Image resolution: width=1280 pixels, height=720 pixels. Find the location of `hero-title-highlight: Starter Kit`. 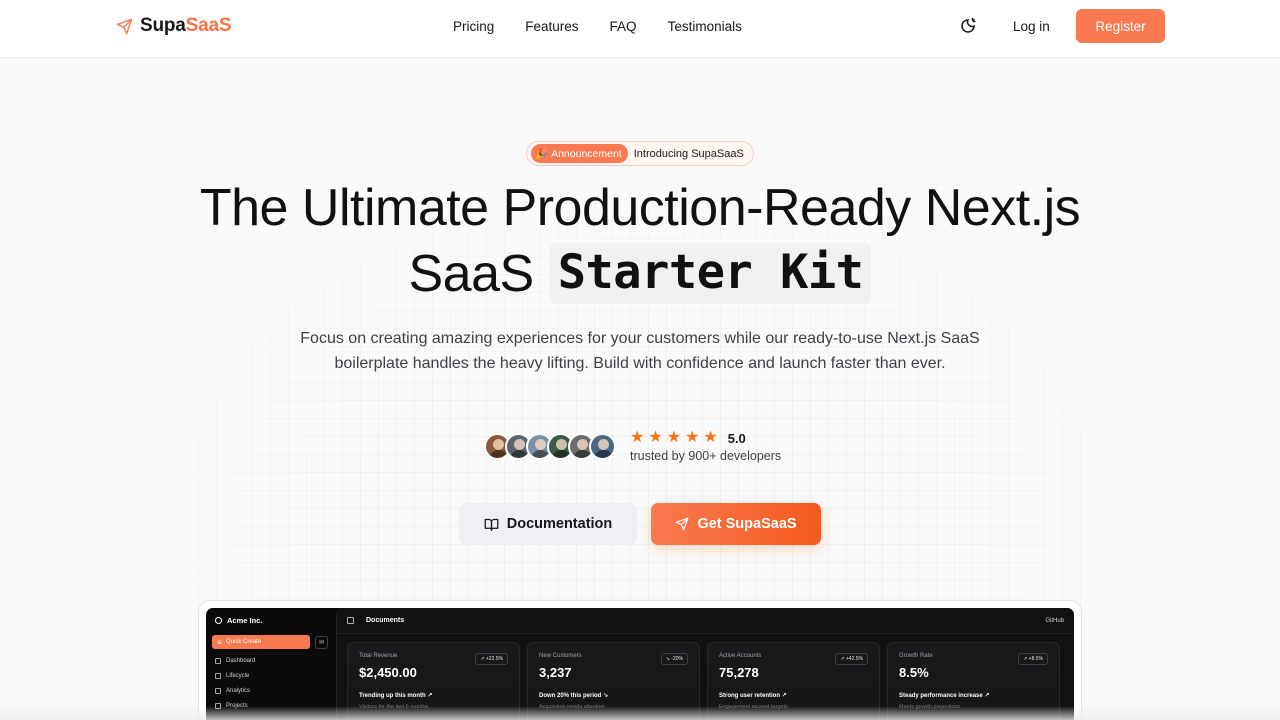

hero-title-highlight: Starter Kit is located at coordinates (710, 273).